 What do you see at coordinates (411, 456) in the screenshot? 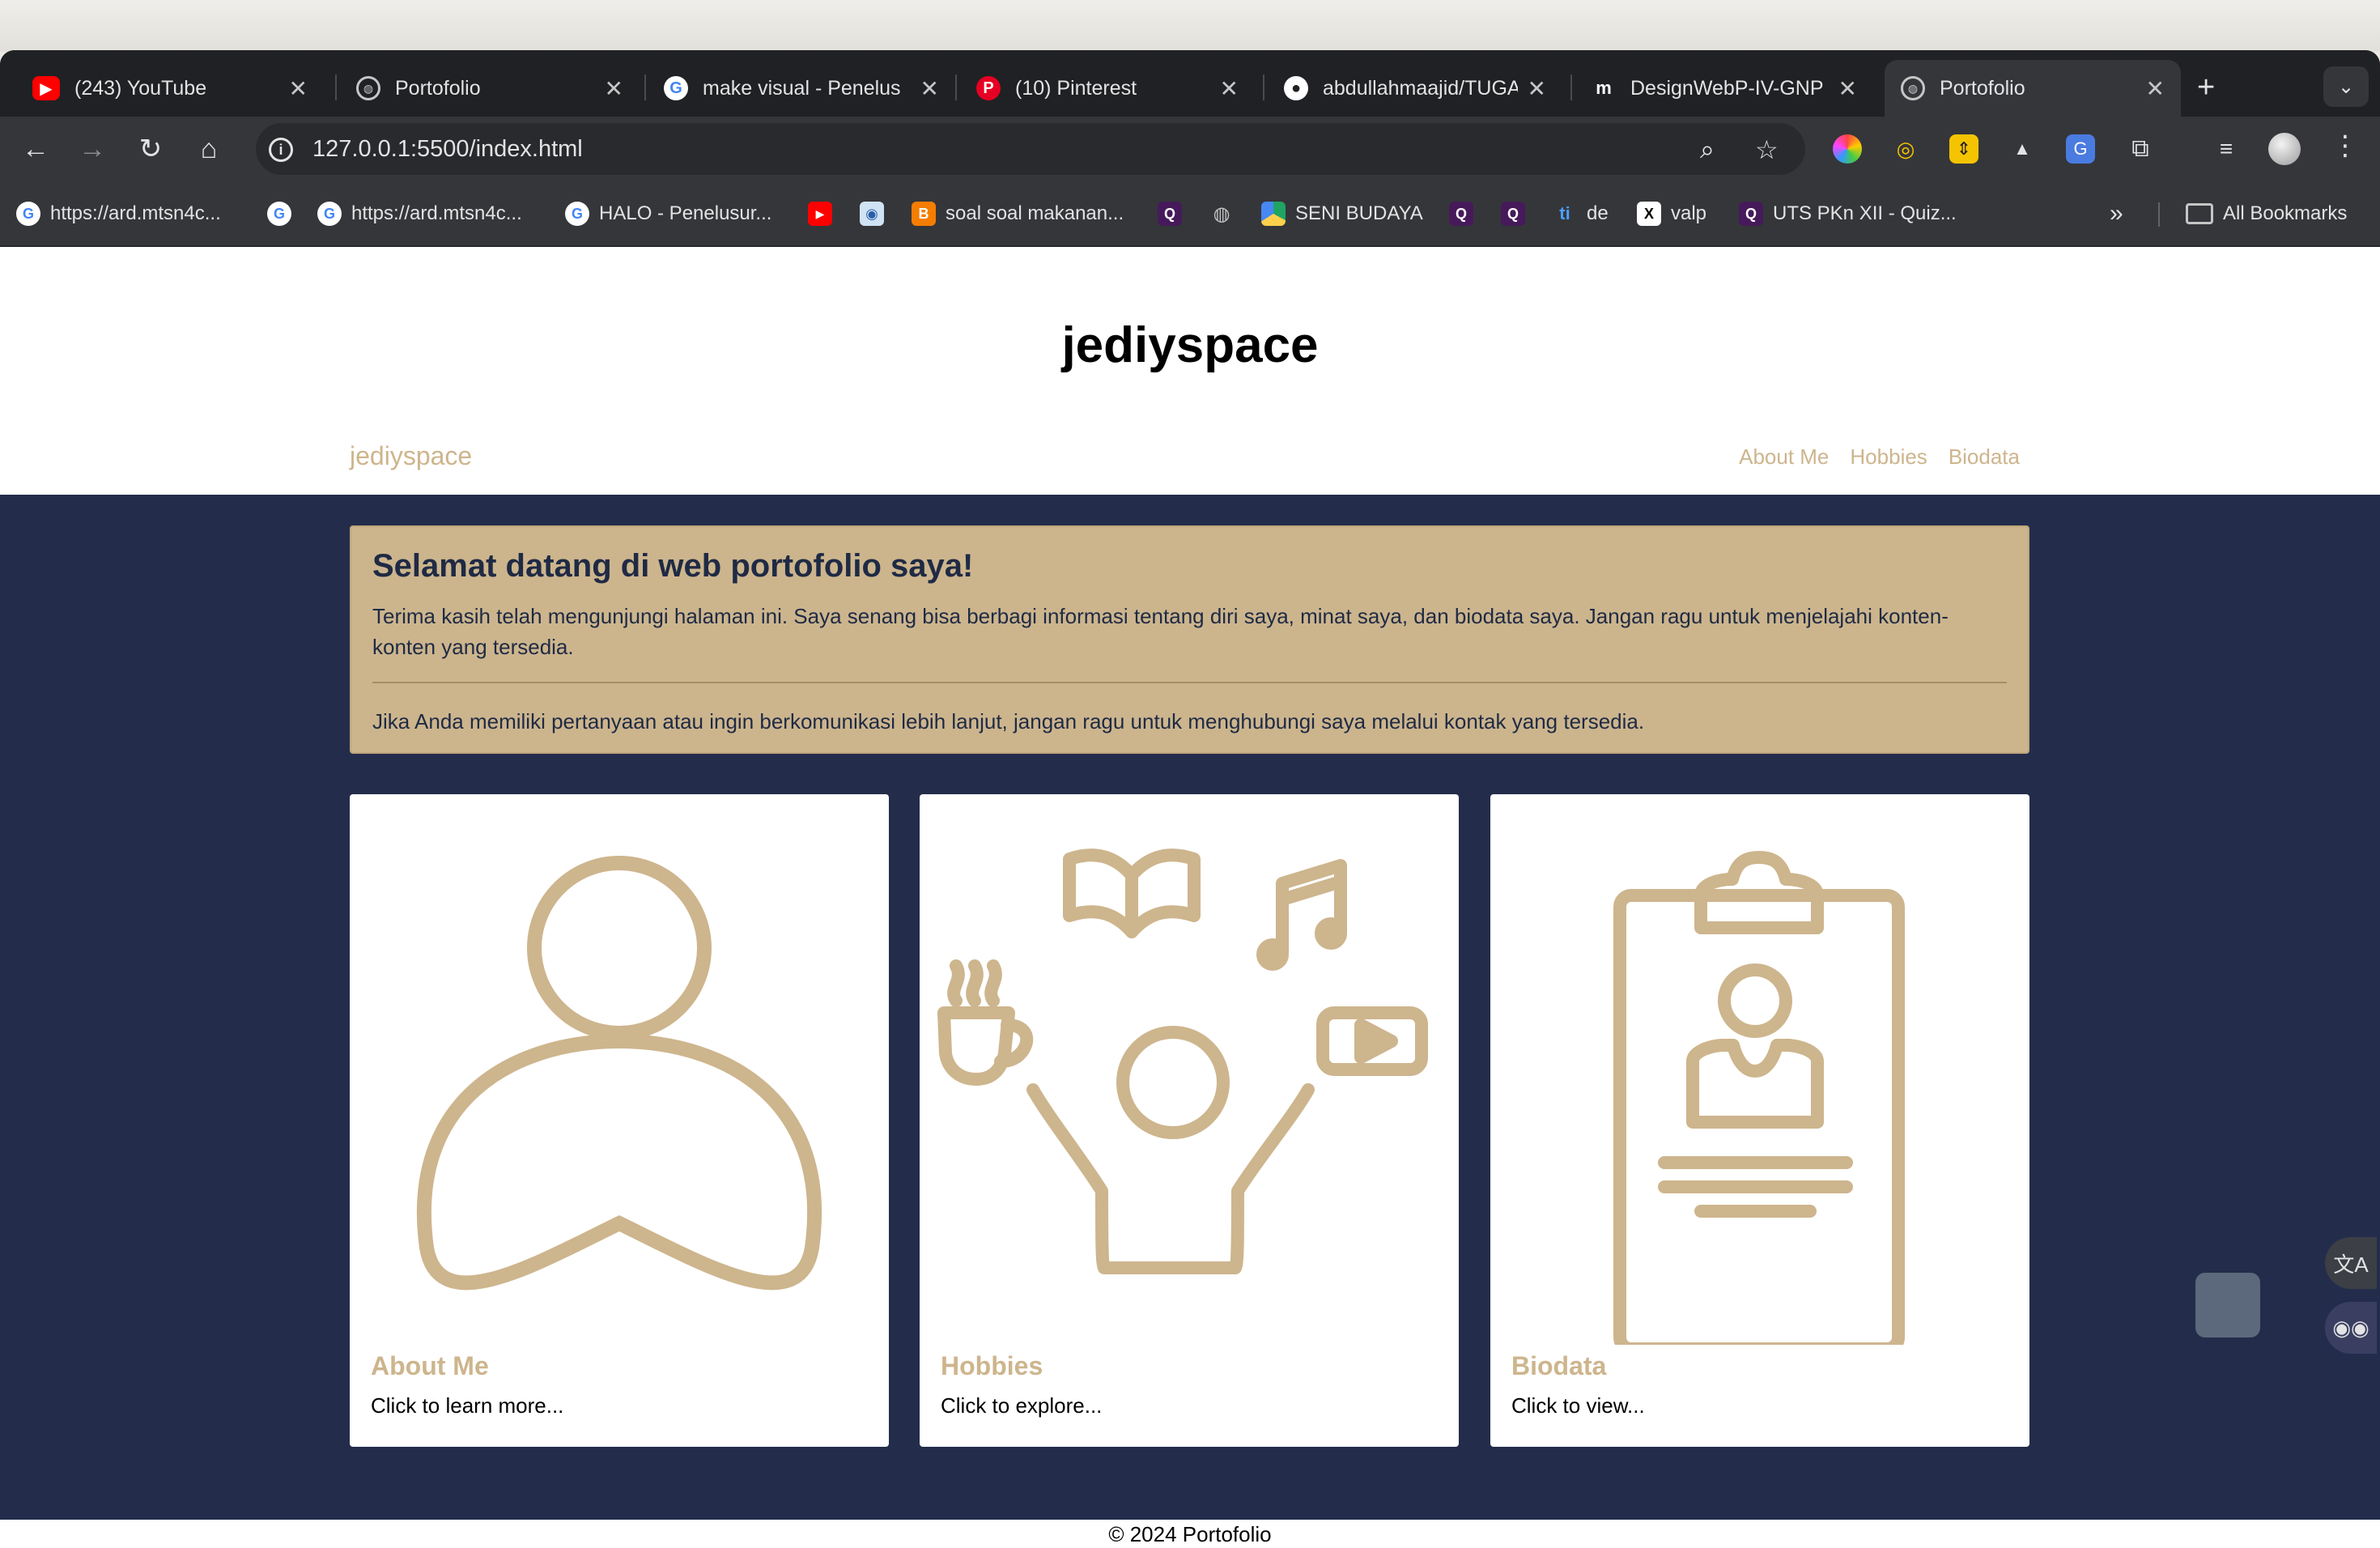
I see `navbar-brand: jediyspace` at bounding box center [411, 456].